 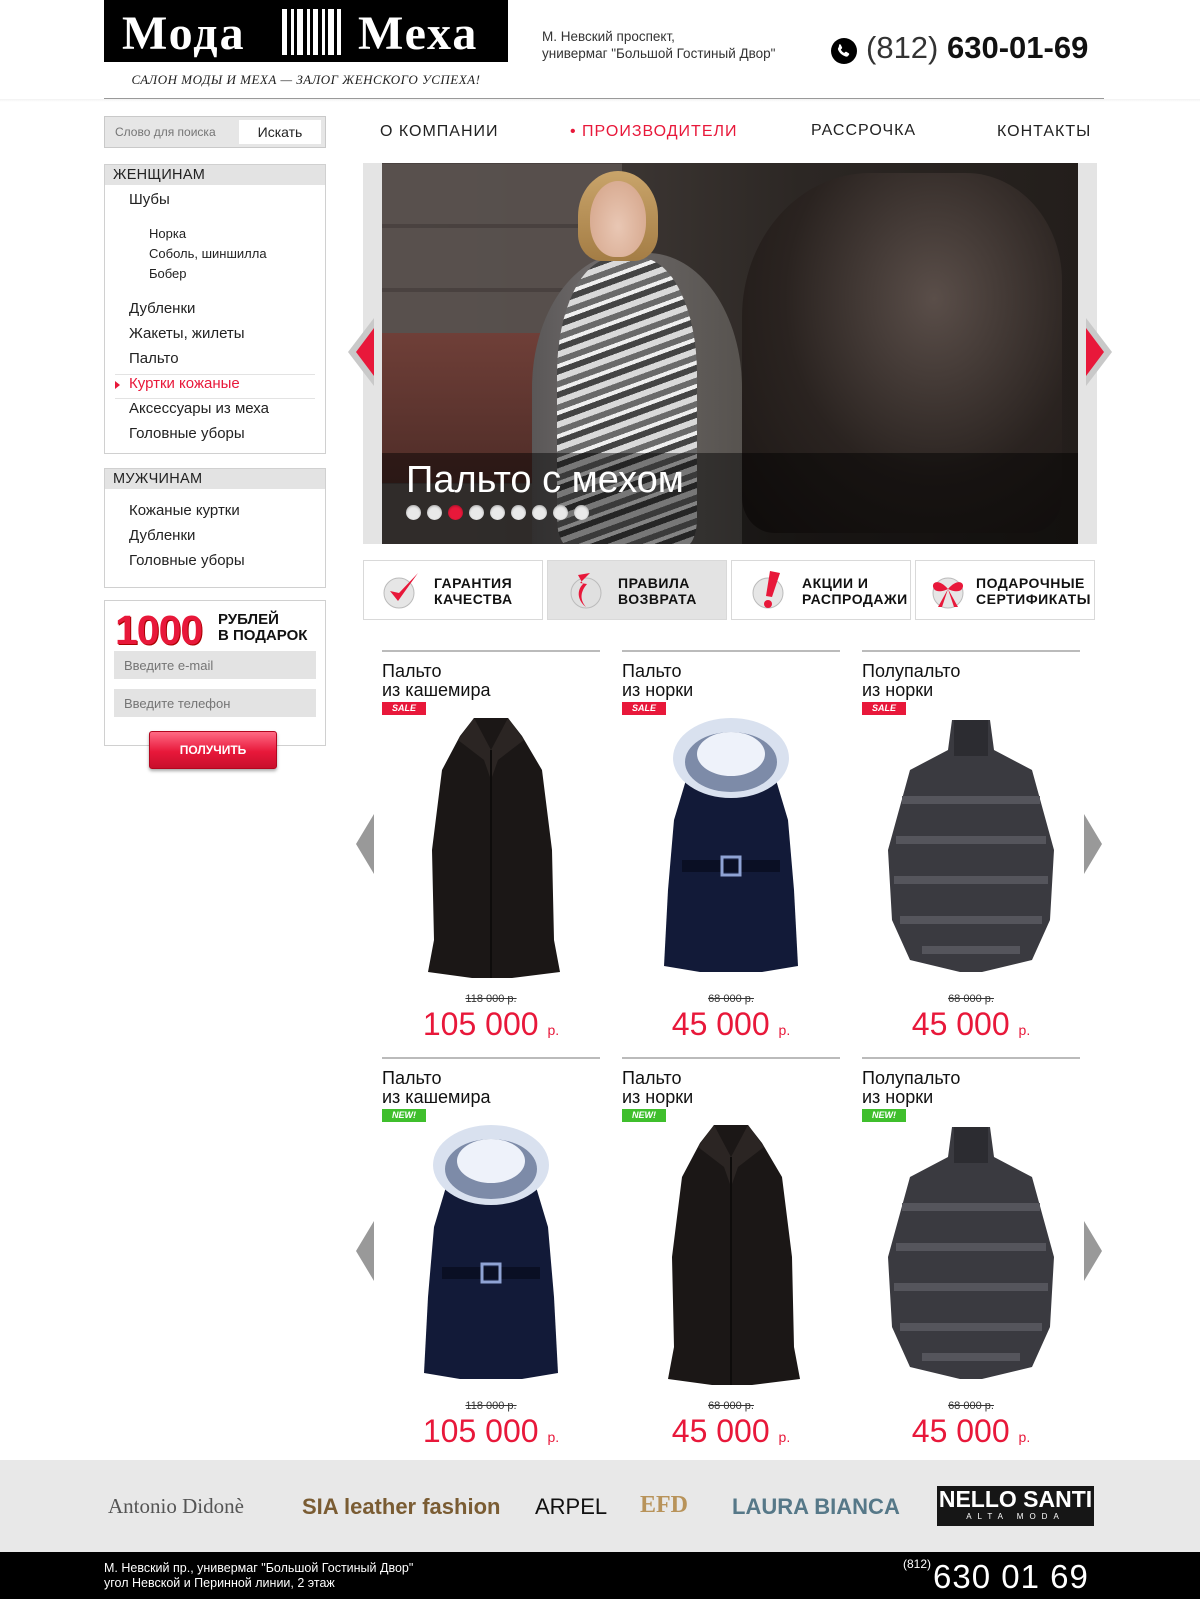 I want to click on brand-nello-santi: NELLO SANTI ALTA MODA, so click(x=1015, y=1506).